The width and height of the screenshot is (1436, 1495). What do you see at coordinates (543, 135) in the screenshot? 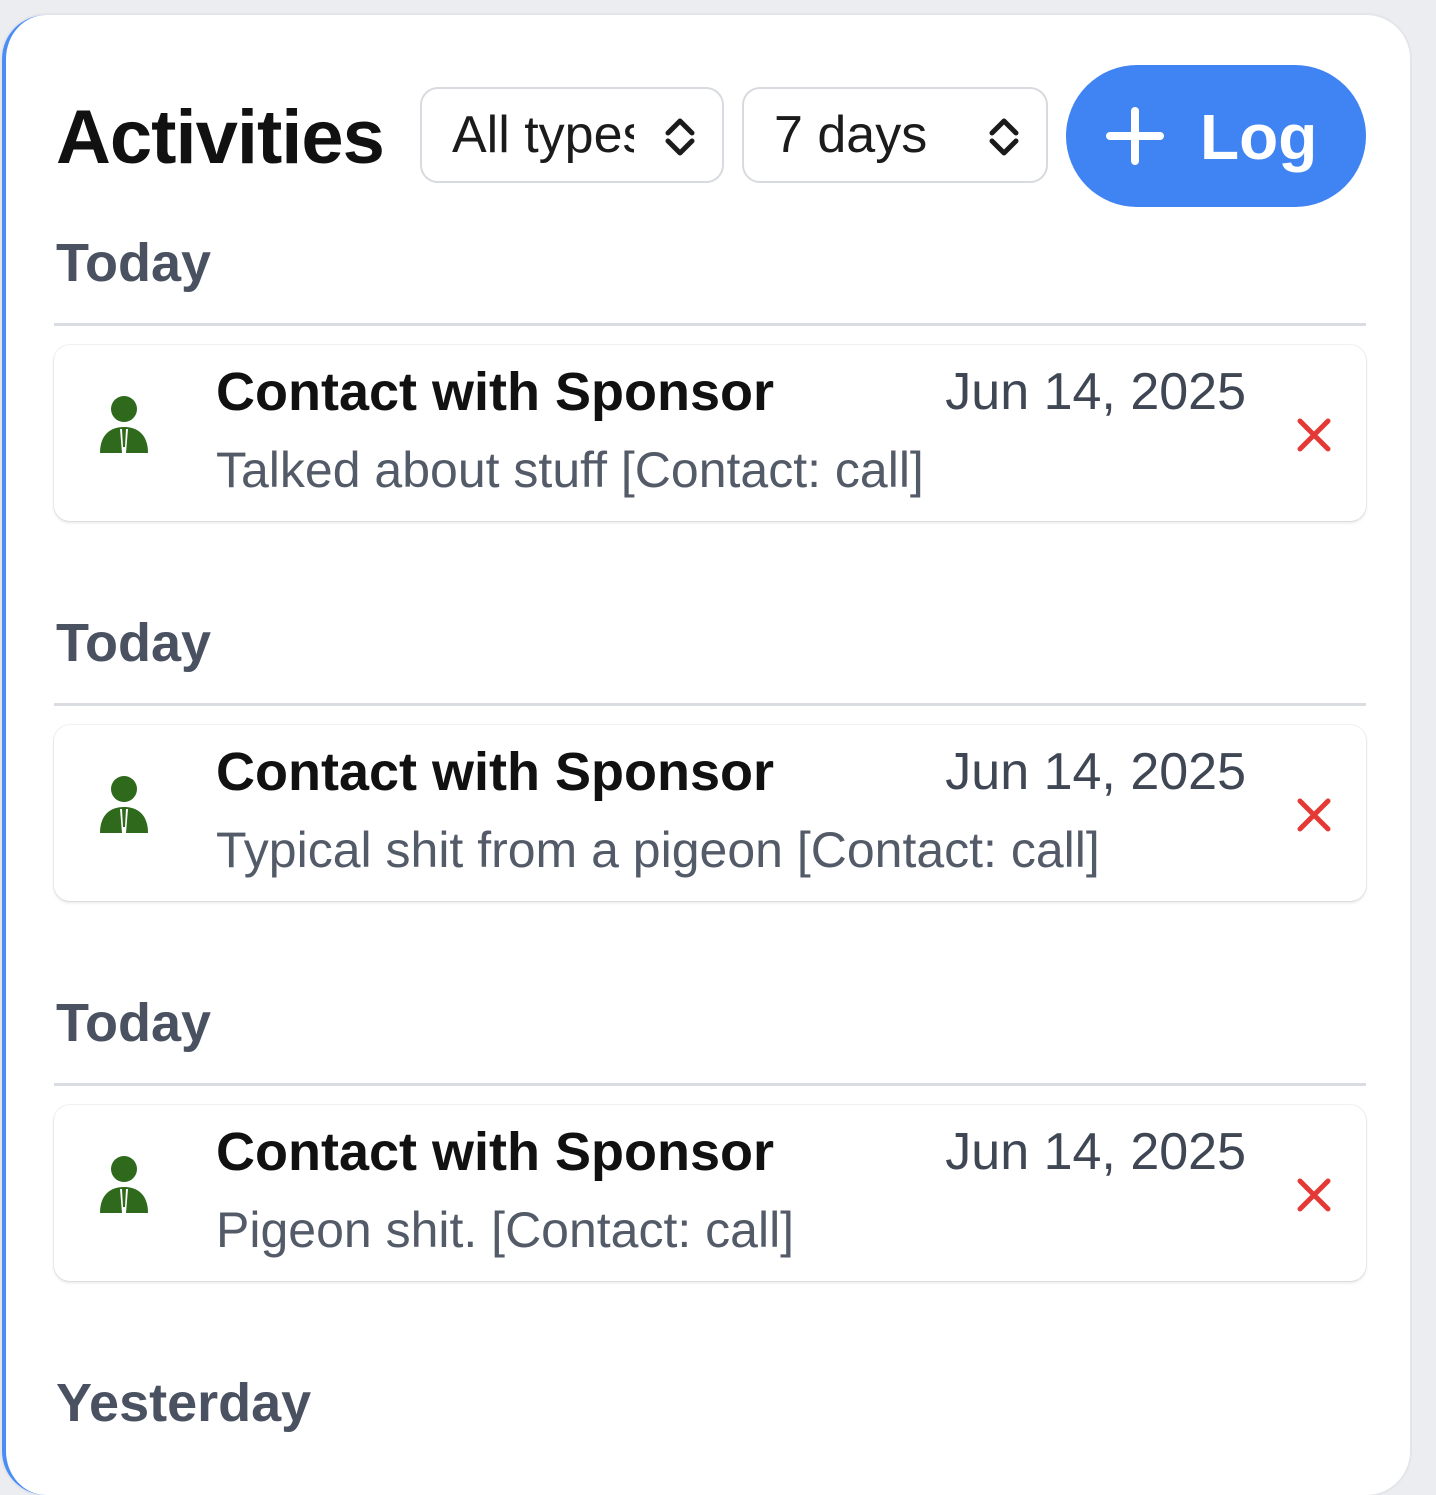
I see `type-filter-value: All types` at bounding box center [543, 135].